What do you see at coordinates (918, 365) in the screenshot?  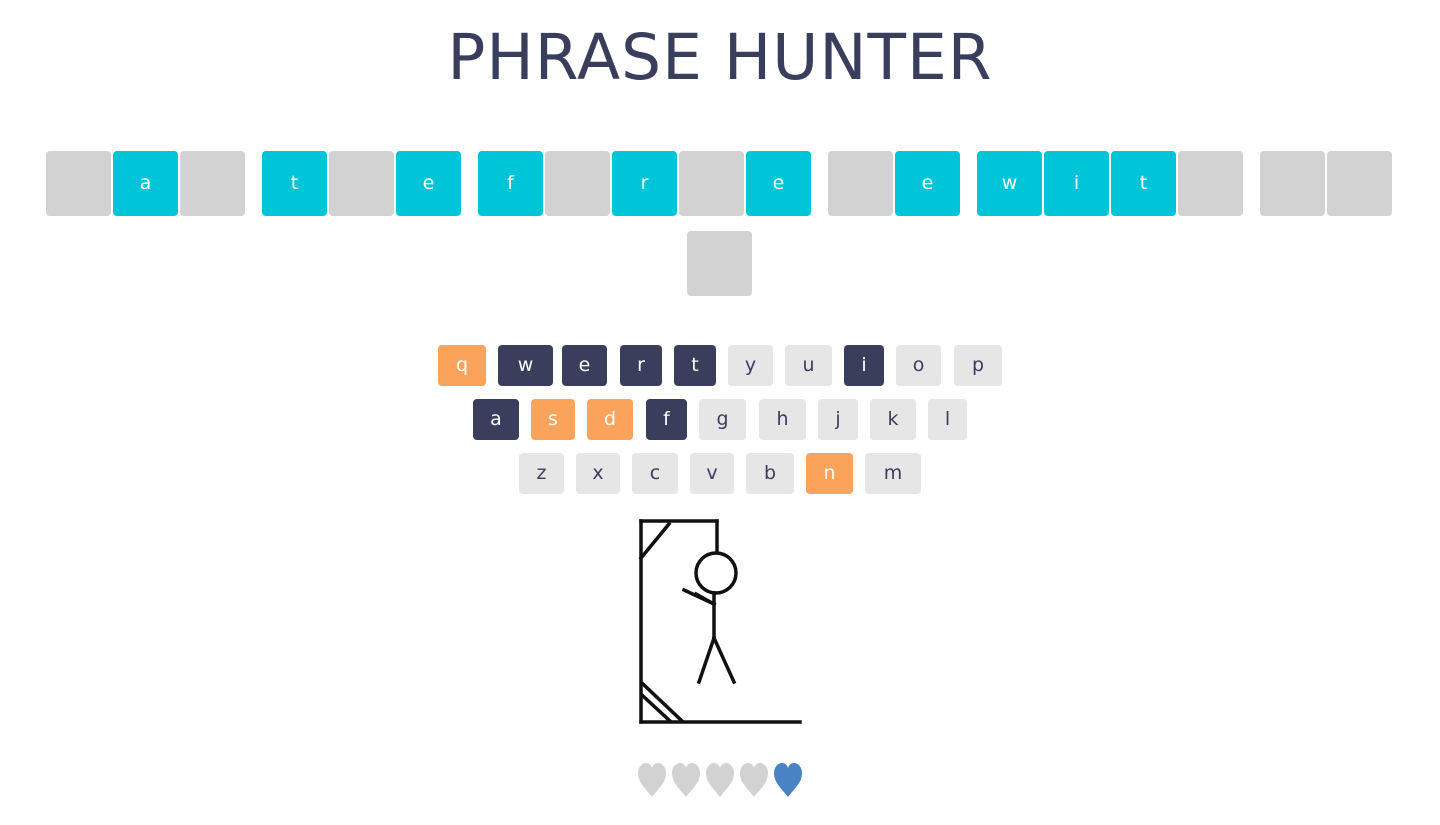 I see `key-o: o` at bounding box center [918, 365].